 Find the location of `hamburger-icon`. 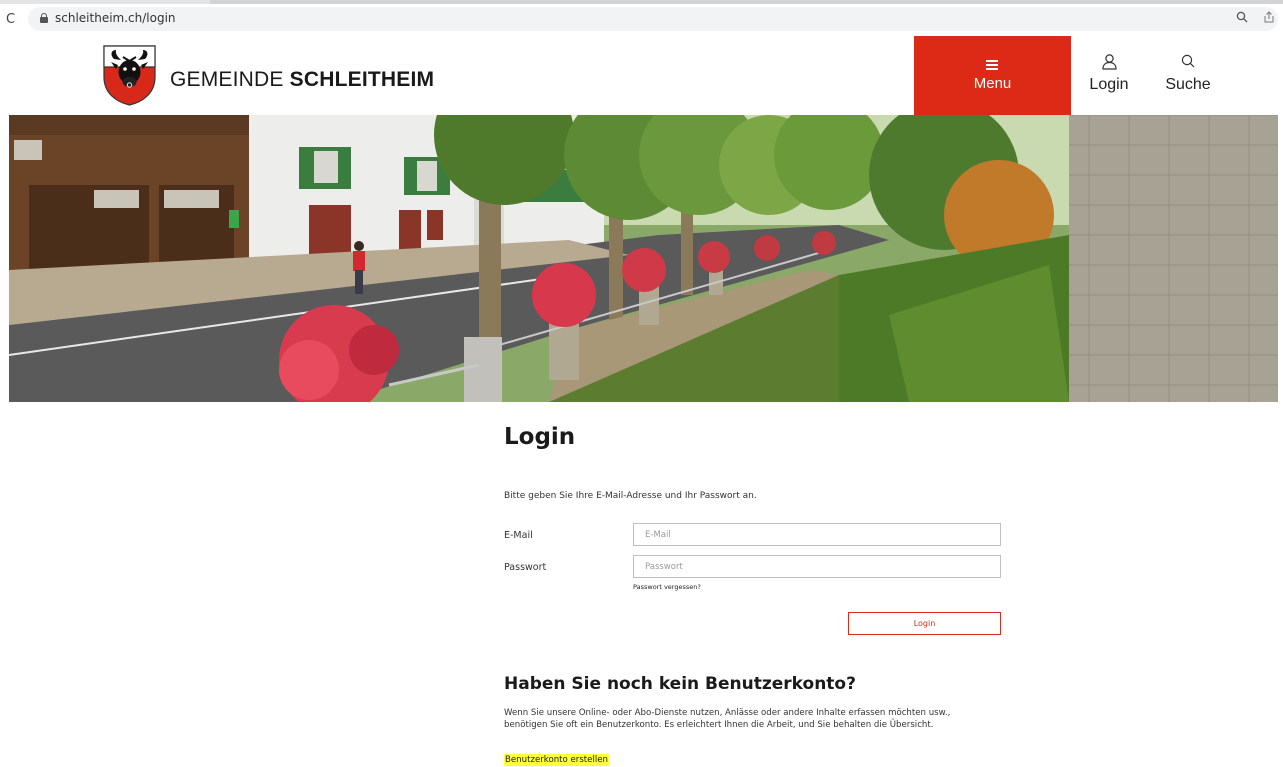

hamburger-icon is located at coordinates (992, 65).